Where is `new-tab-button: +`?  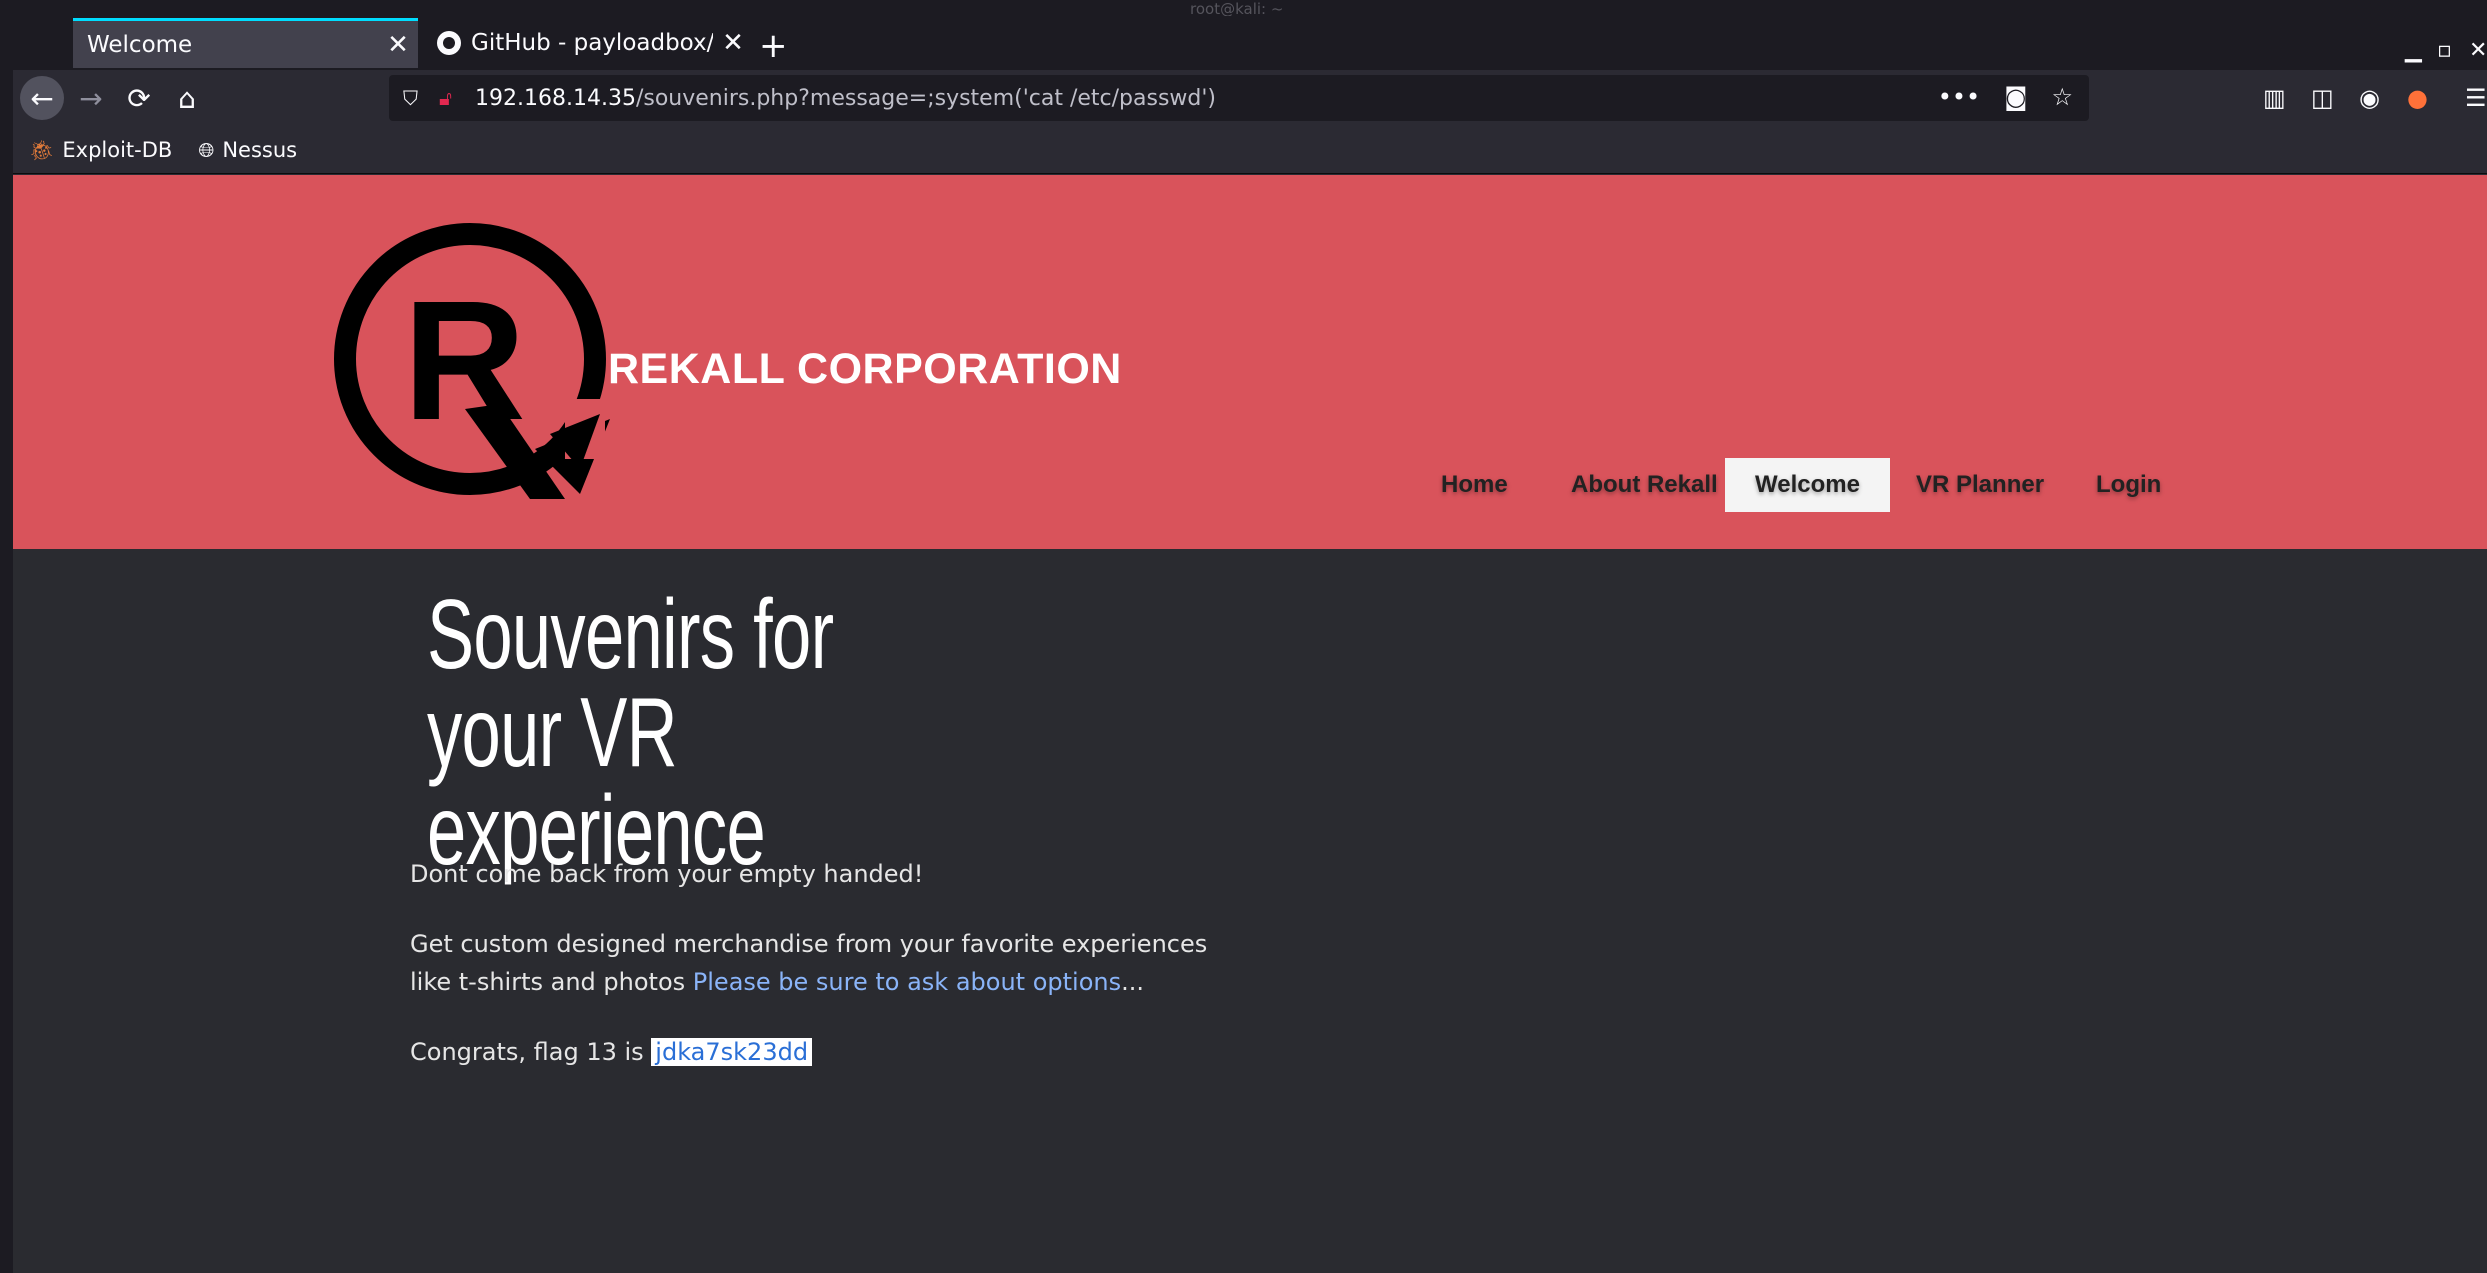 new-tab-button: + is located at coordinates (773, 46).